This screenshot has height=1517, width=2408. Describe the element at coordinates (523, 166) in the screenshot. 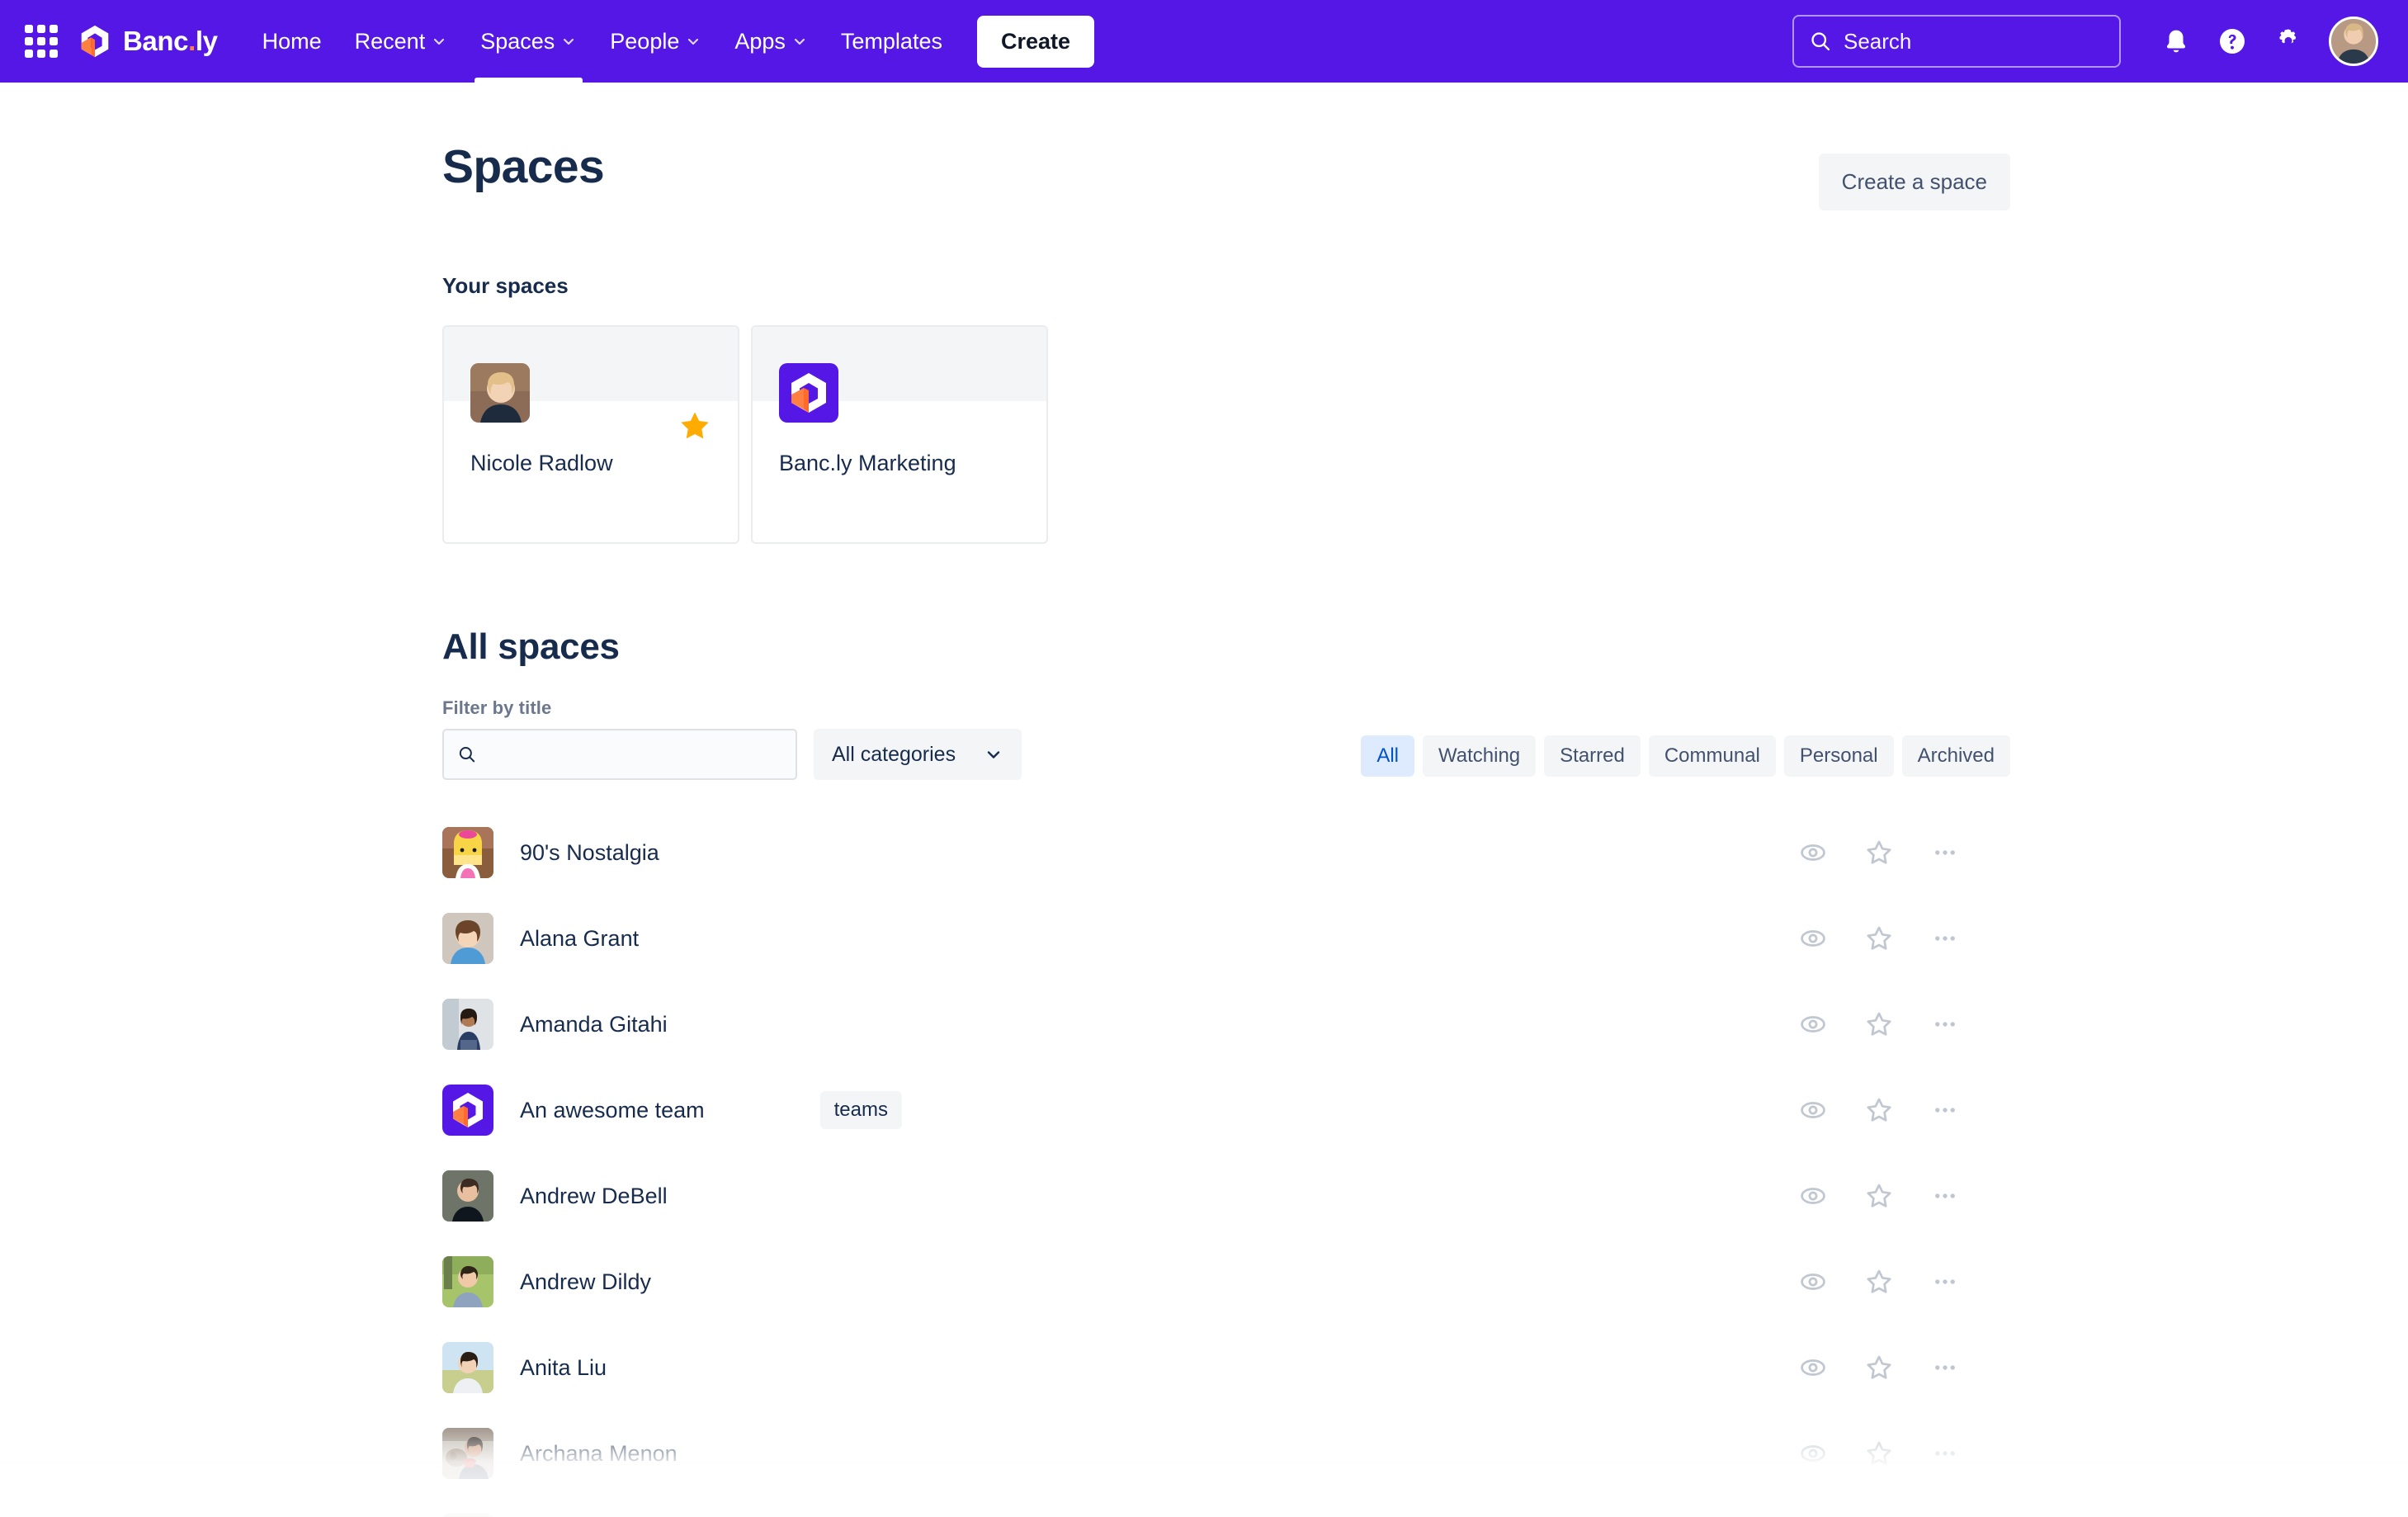

I see `page-title: Spaces` at that location.